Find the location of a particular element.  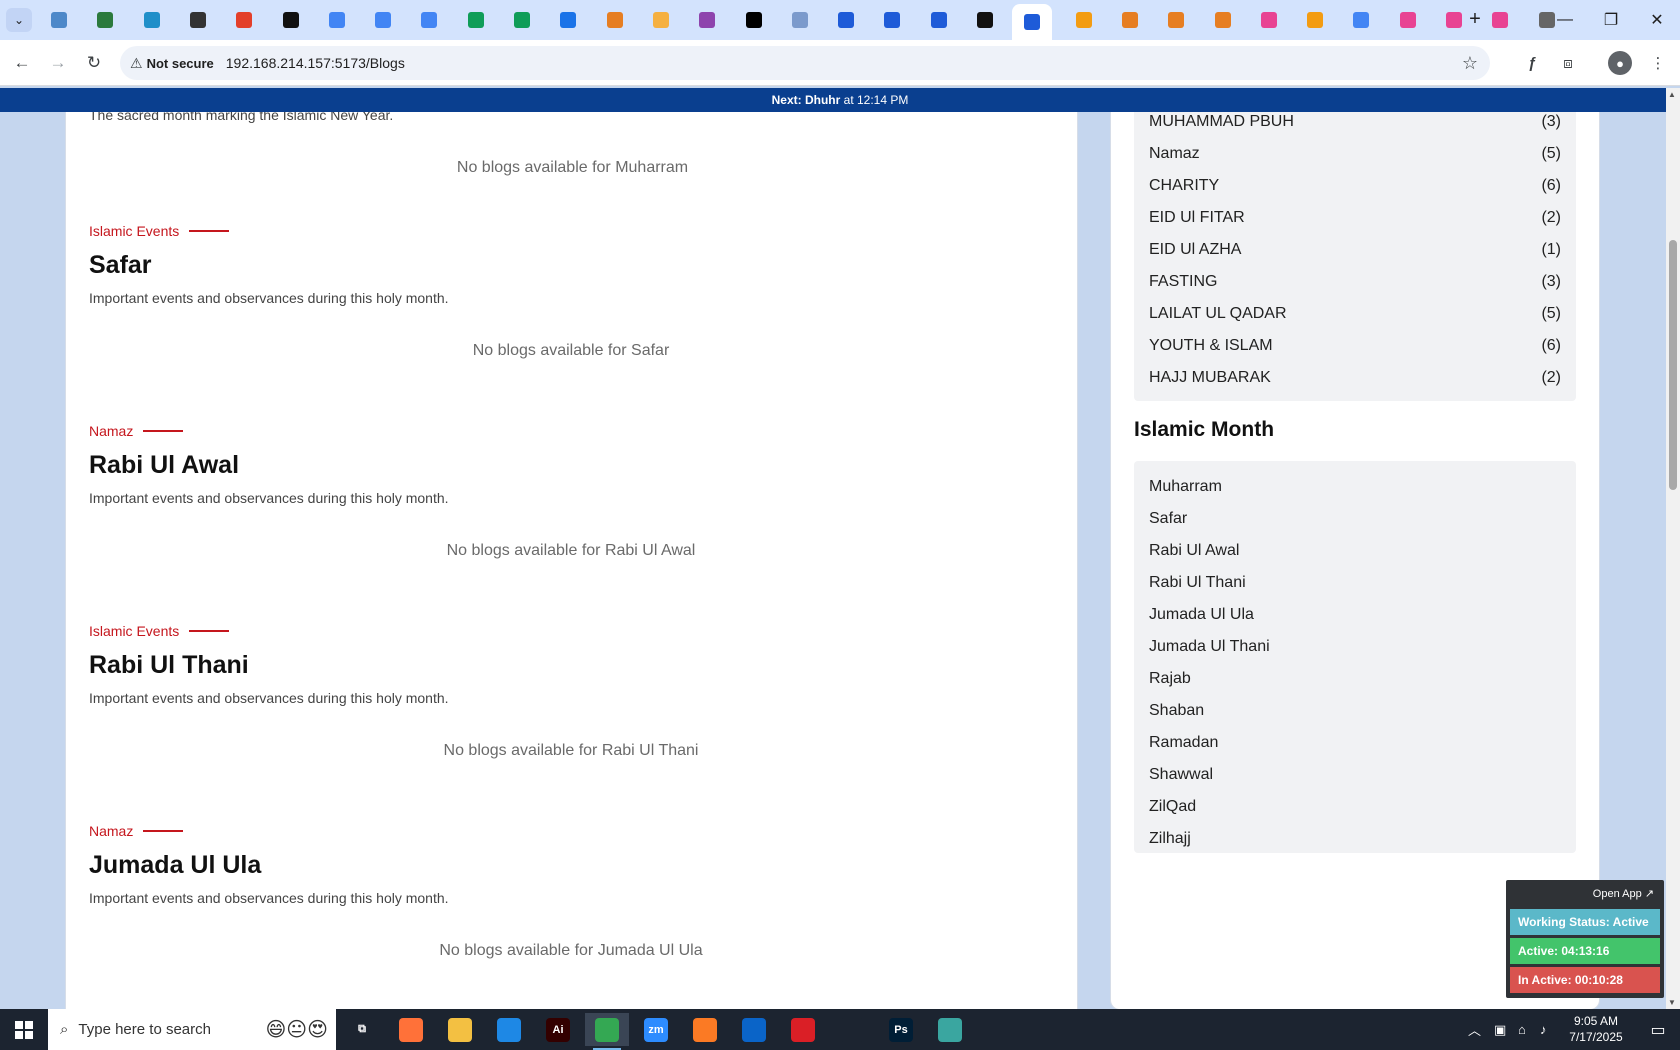

taskbar-photoshop: Ps is located at coordinates (901, 1029).